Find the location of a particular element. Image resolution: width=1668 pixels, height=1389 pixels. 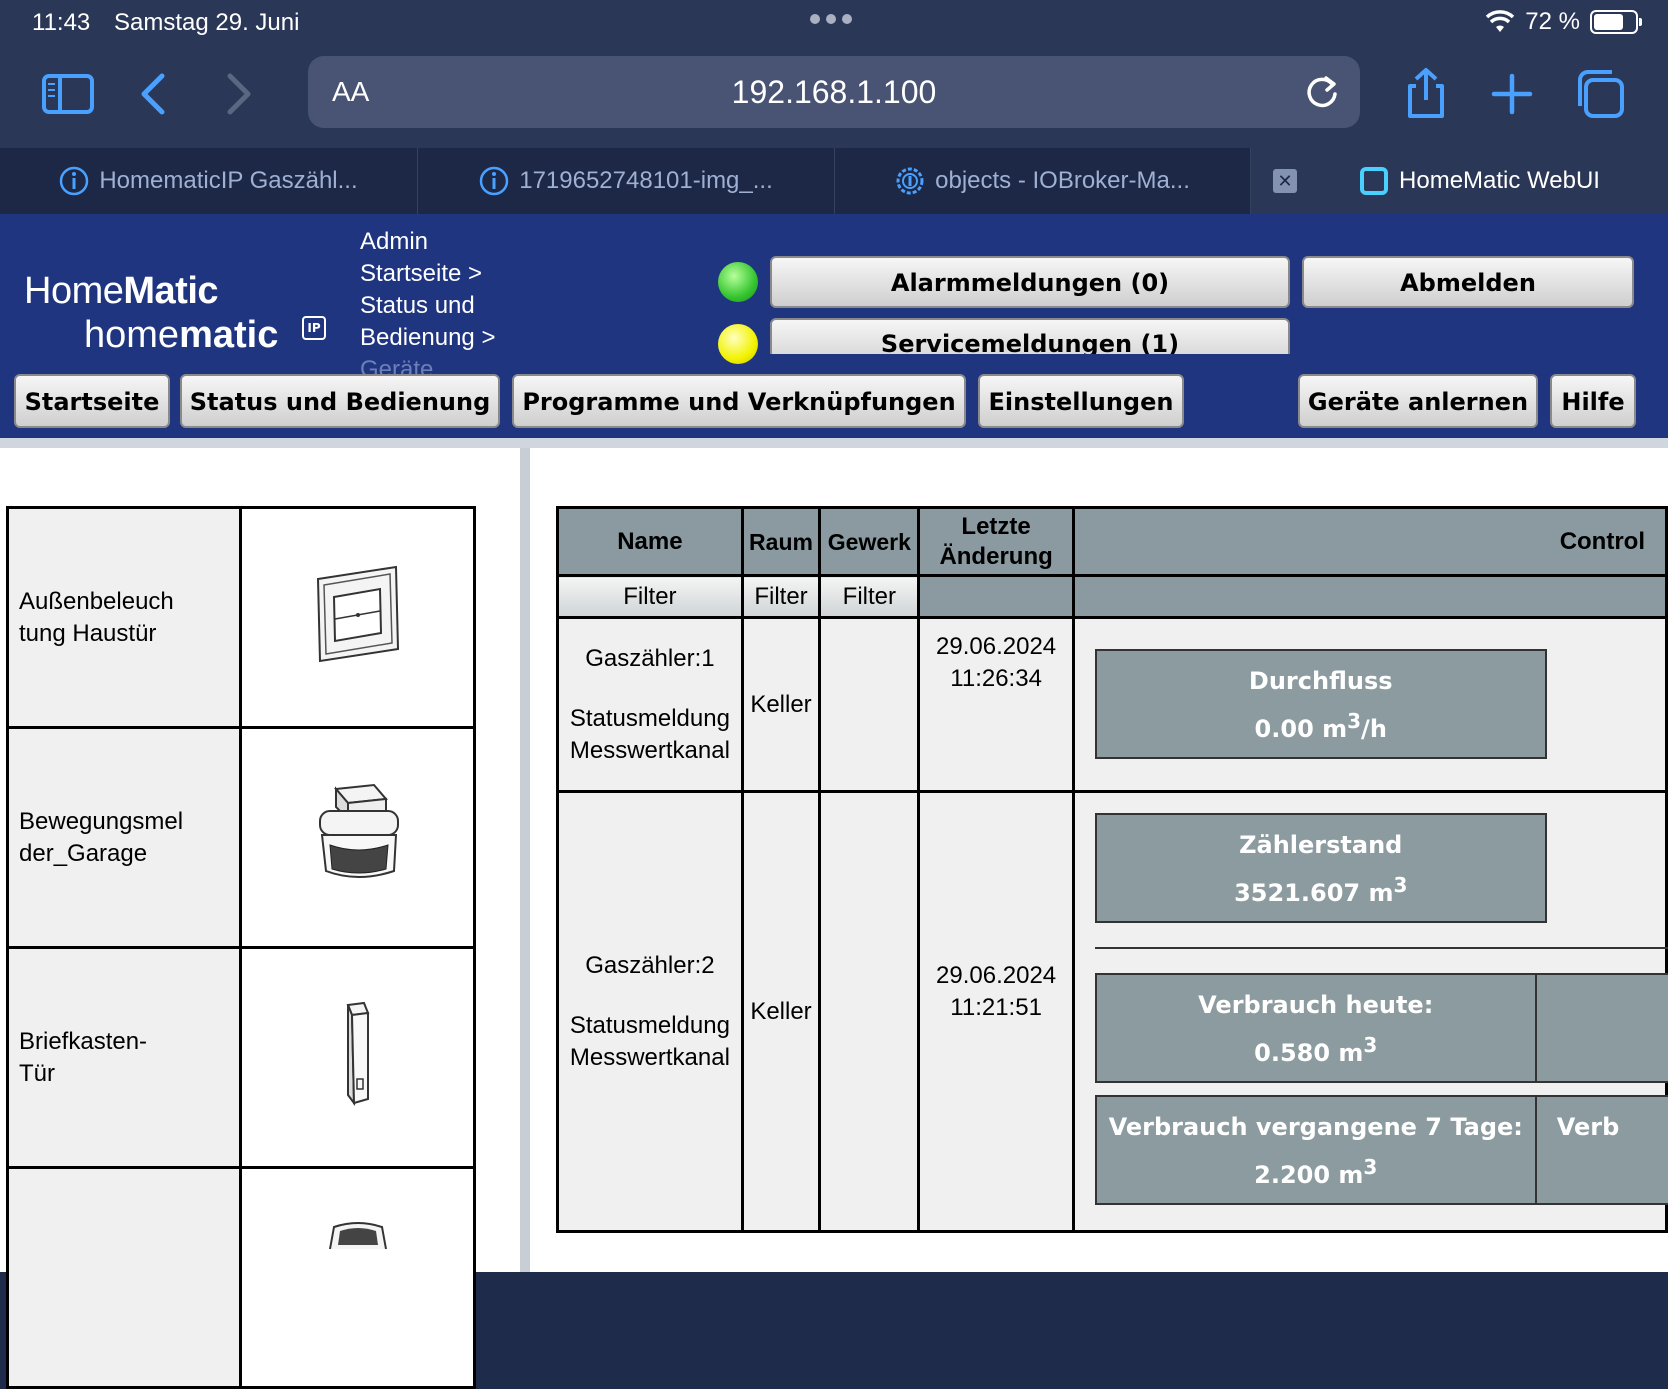

channel-name: Gaszähler:2 is located at coordinates (650, 965).